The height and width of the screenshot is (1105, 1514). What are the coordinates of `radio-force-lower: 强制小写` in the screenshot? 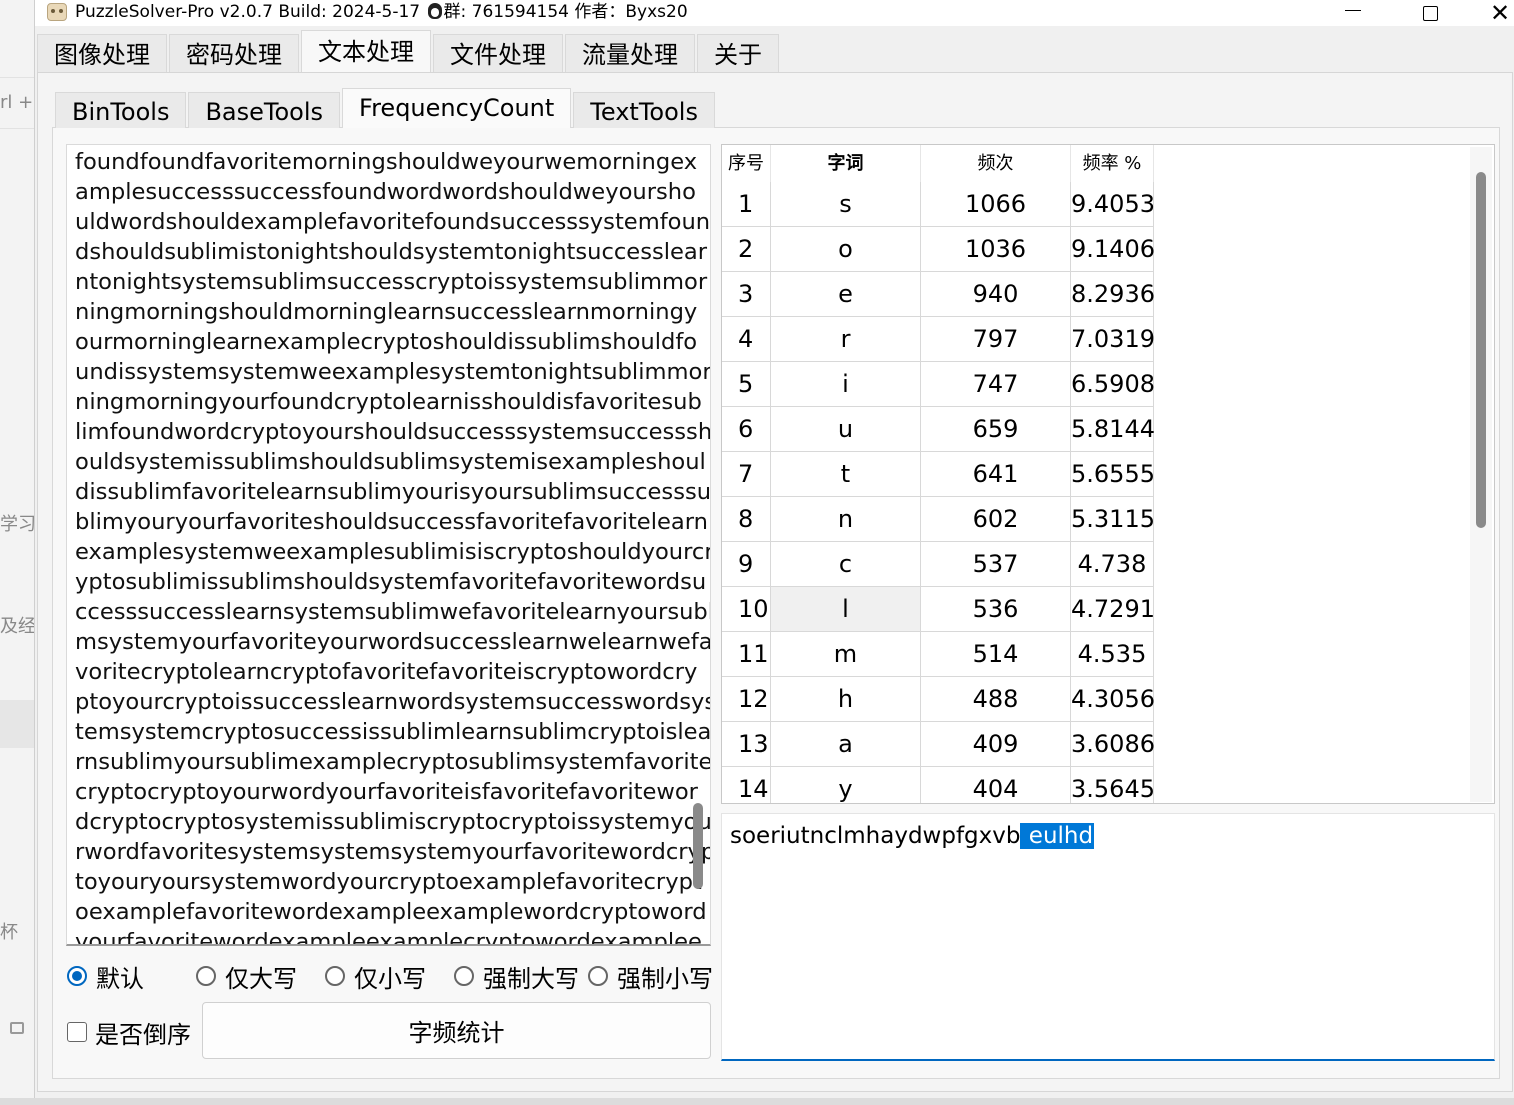 It's located at (650, 977).